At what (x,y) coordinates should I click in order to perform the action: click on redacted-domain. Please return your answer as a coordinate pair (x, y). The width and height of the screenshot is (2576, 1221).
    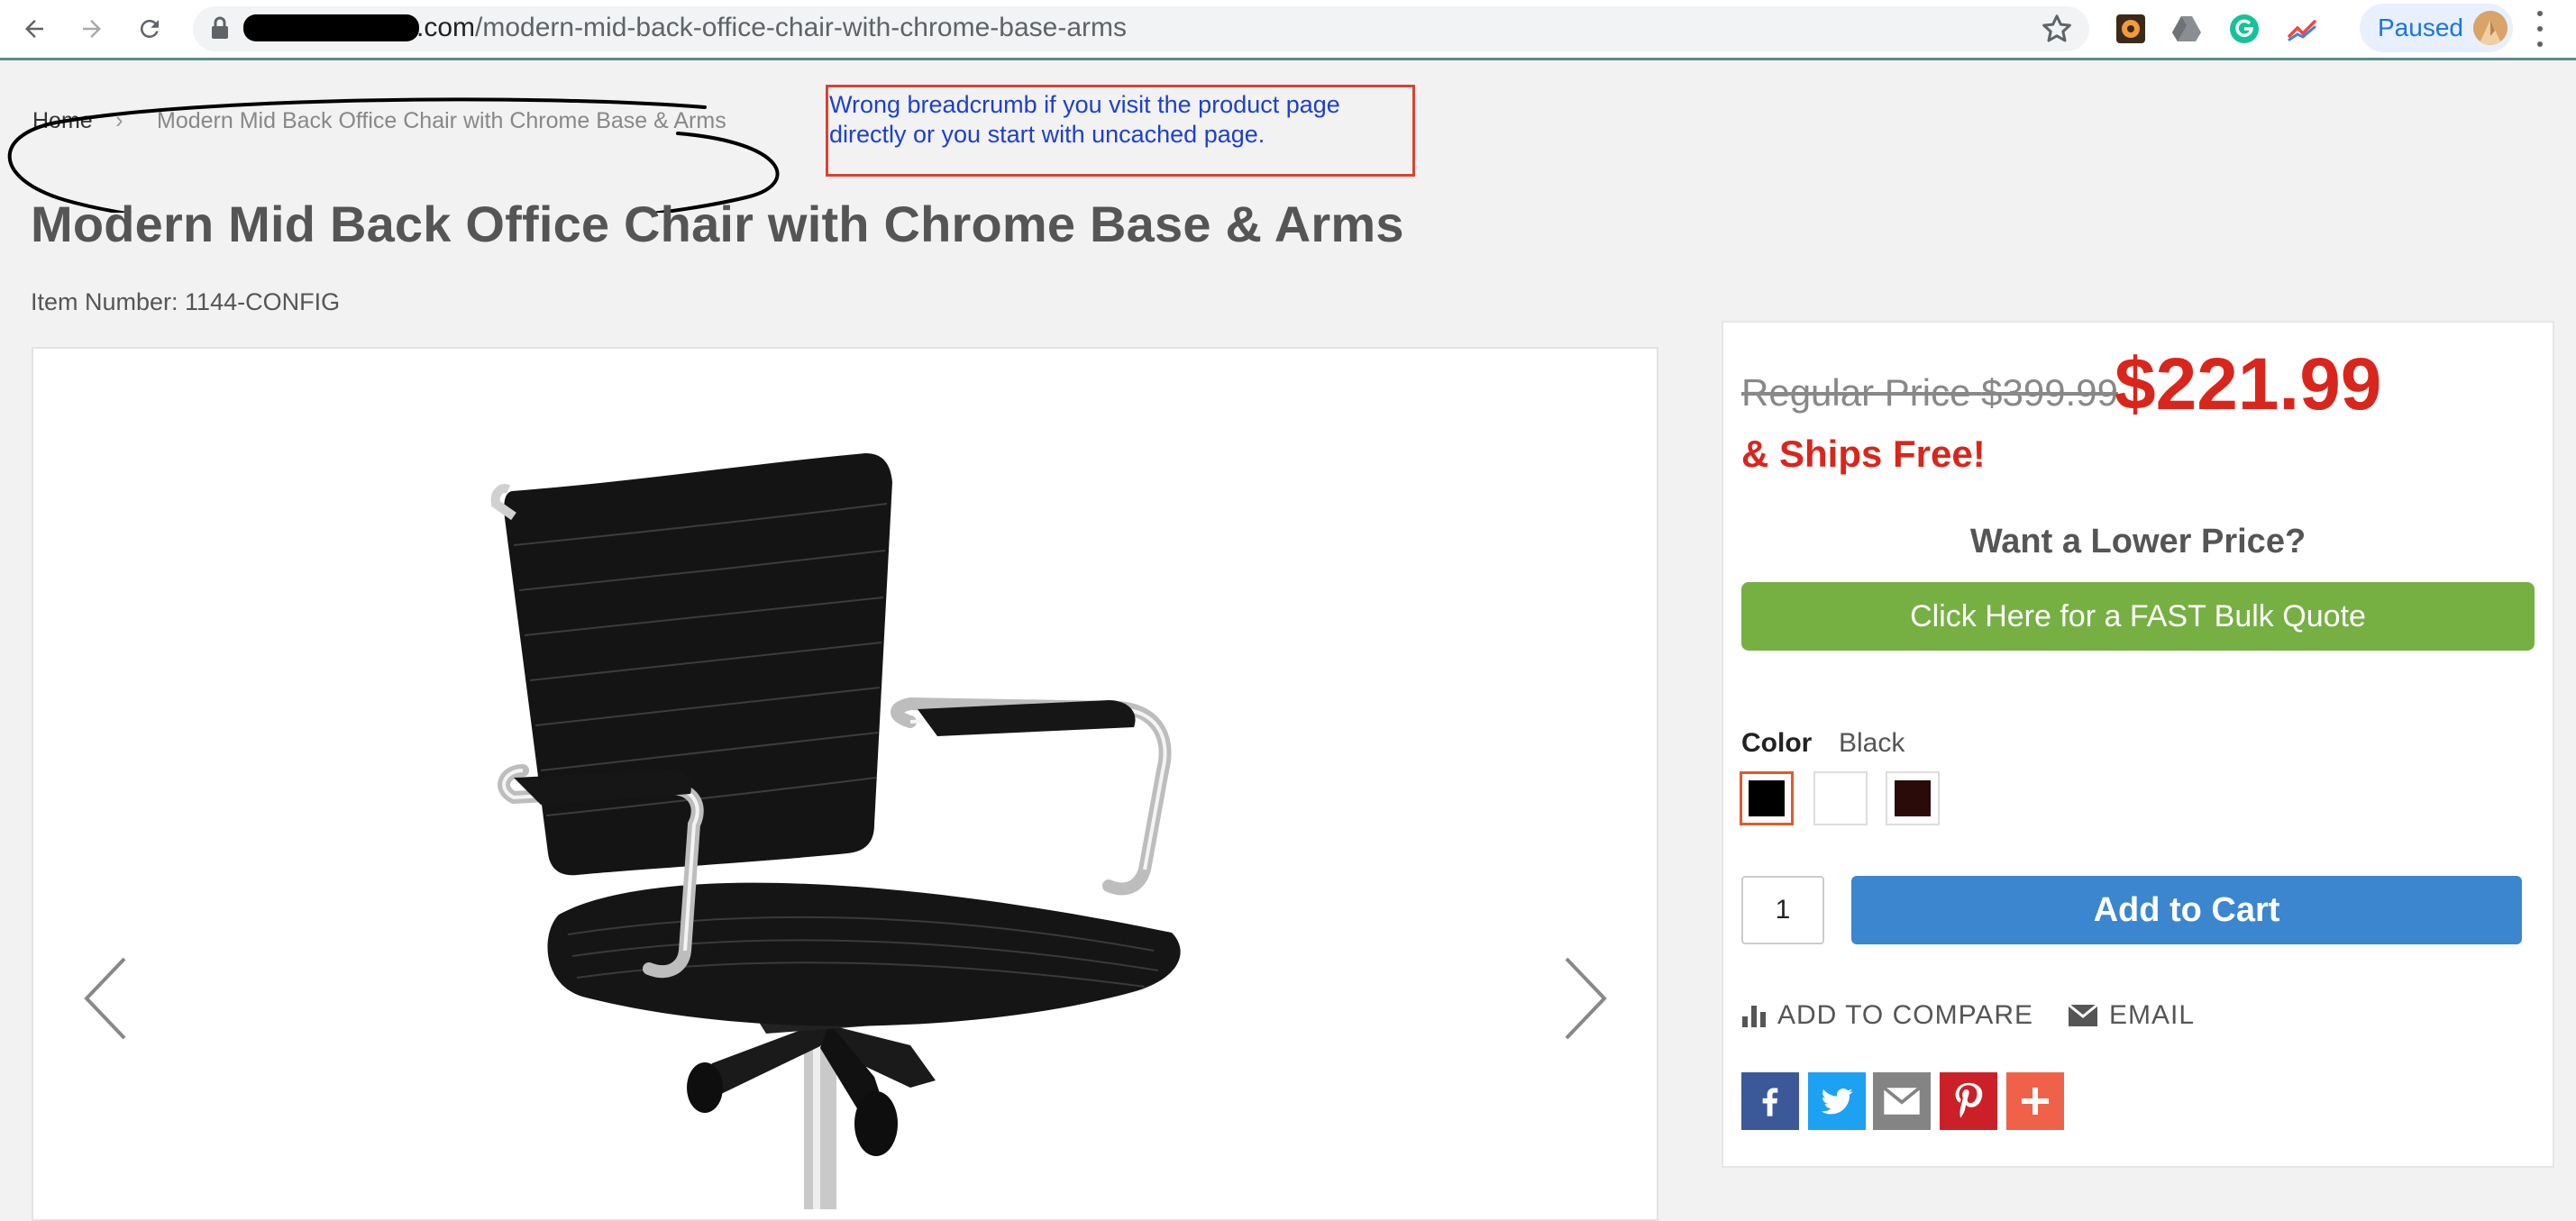
    Looking at the image, I should click on (331, 27).